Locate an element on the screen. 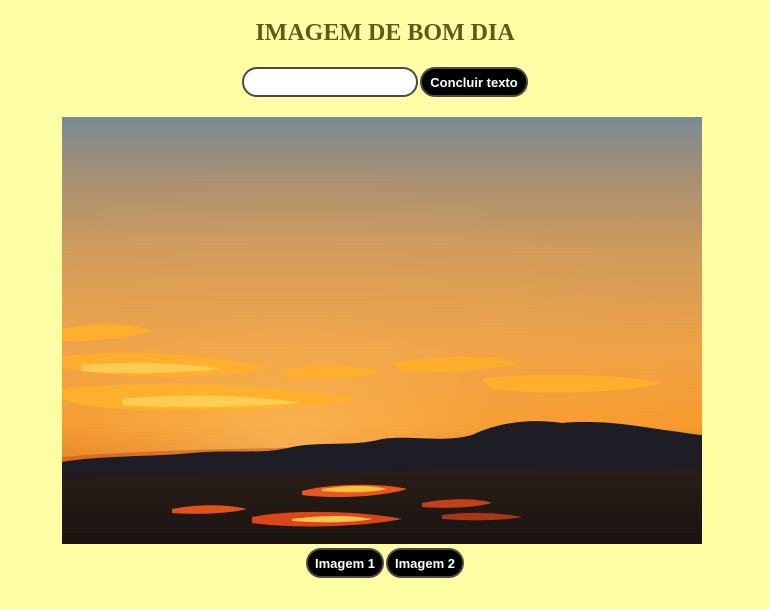 The height and width of the screenshot is (610, 770). text-input is located at coordinates (330, 82).